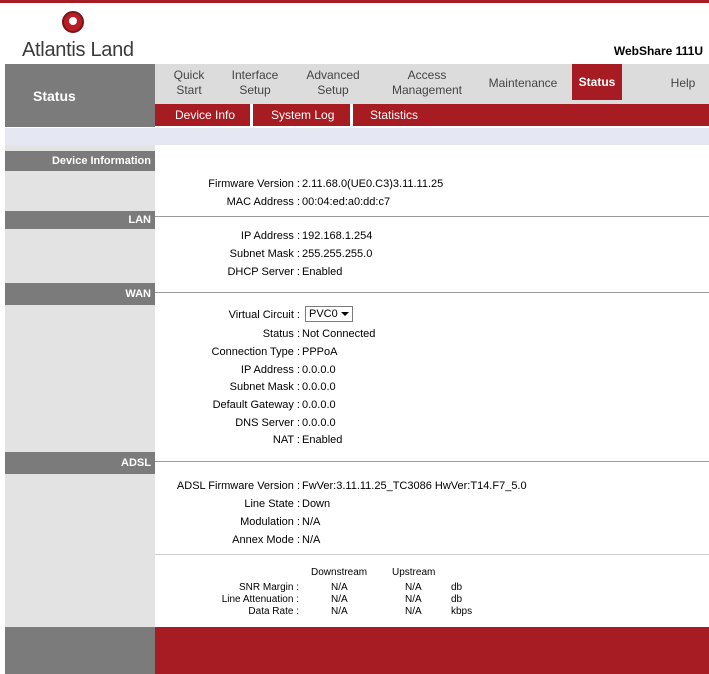 The height and width of the screenshot is (674, 709). I want to click on stats-header-downstream: Downstream, so click(339, 572).